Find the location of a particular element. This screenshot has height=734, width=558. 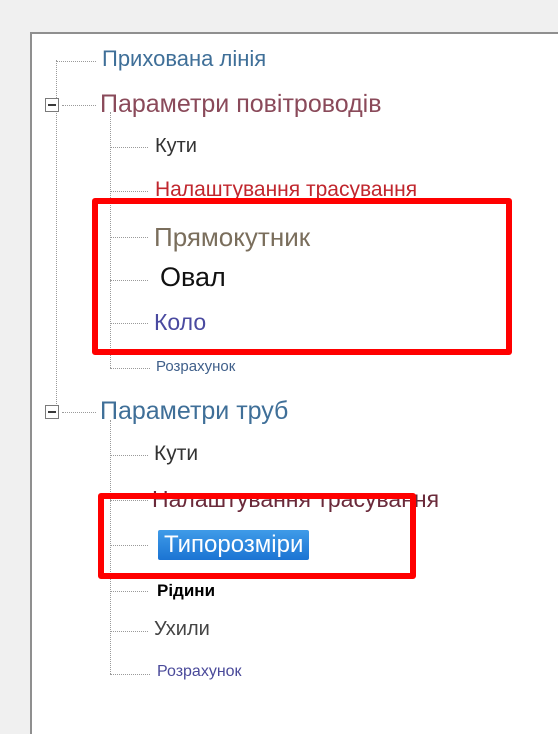

tree-item-duct-angles: Кути is located at coordinates (176, 146).